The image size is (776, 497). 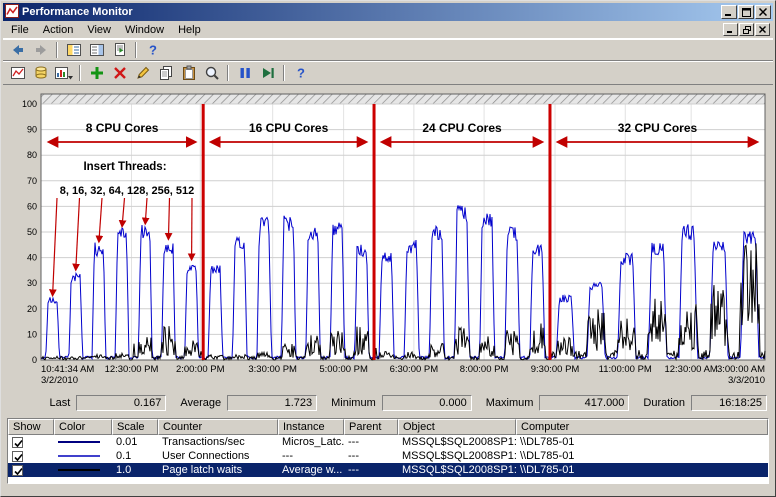 What do you see at coordinates (32, 130) in the screenshot?
I see `y-axis-tick: 90` at bounding box center [32, 130].